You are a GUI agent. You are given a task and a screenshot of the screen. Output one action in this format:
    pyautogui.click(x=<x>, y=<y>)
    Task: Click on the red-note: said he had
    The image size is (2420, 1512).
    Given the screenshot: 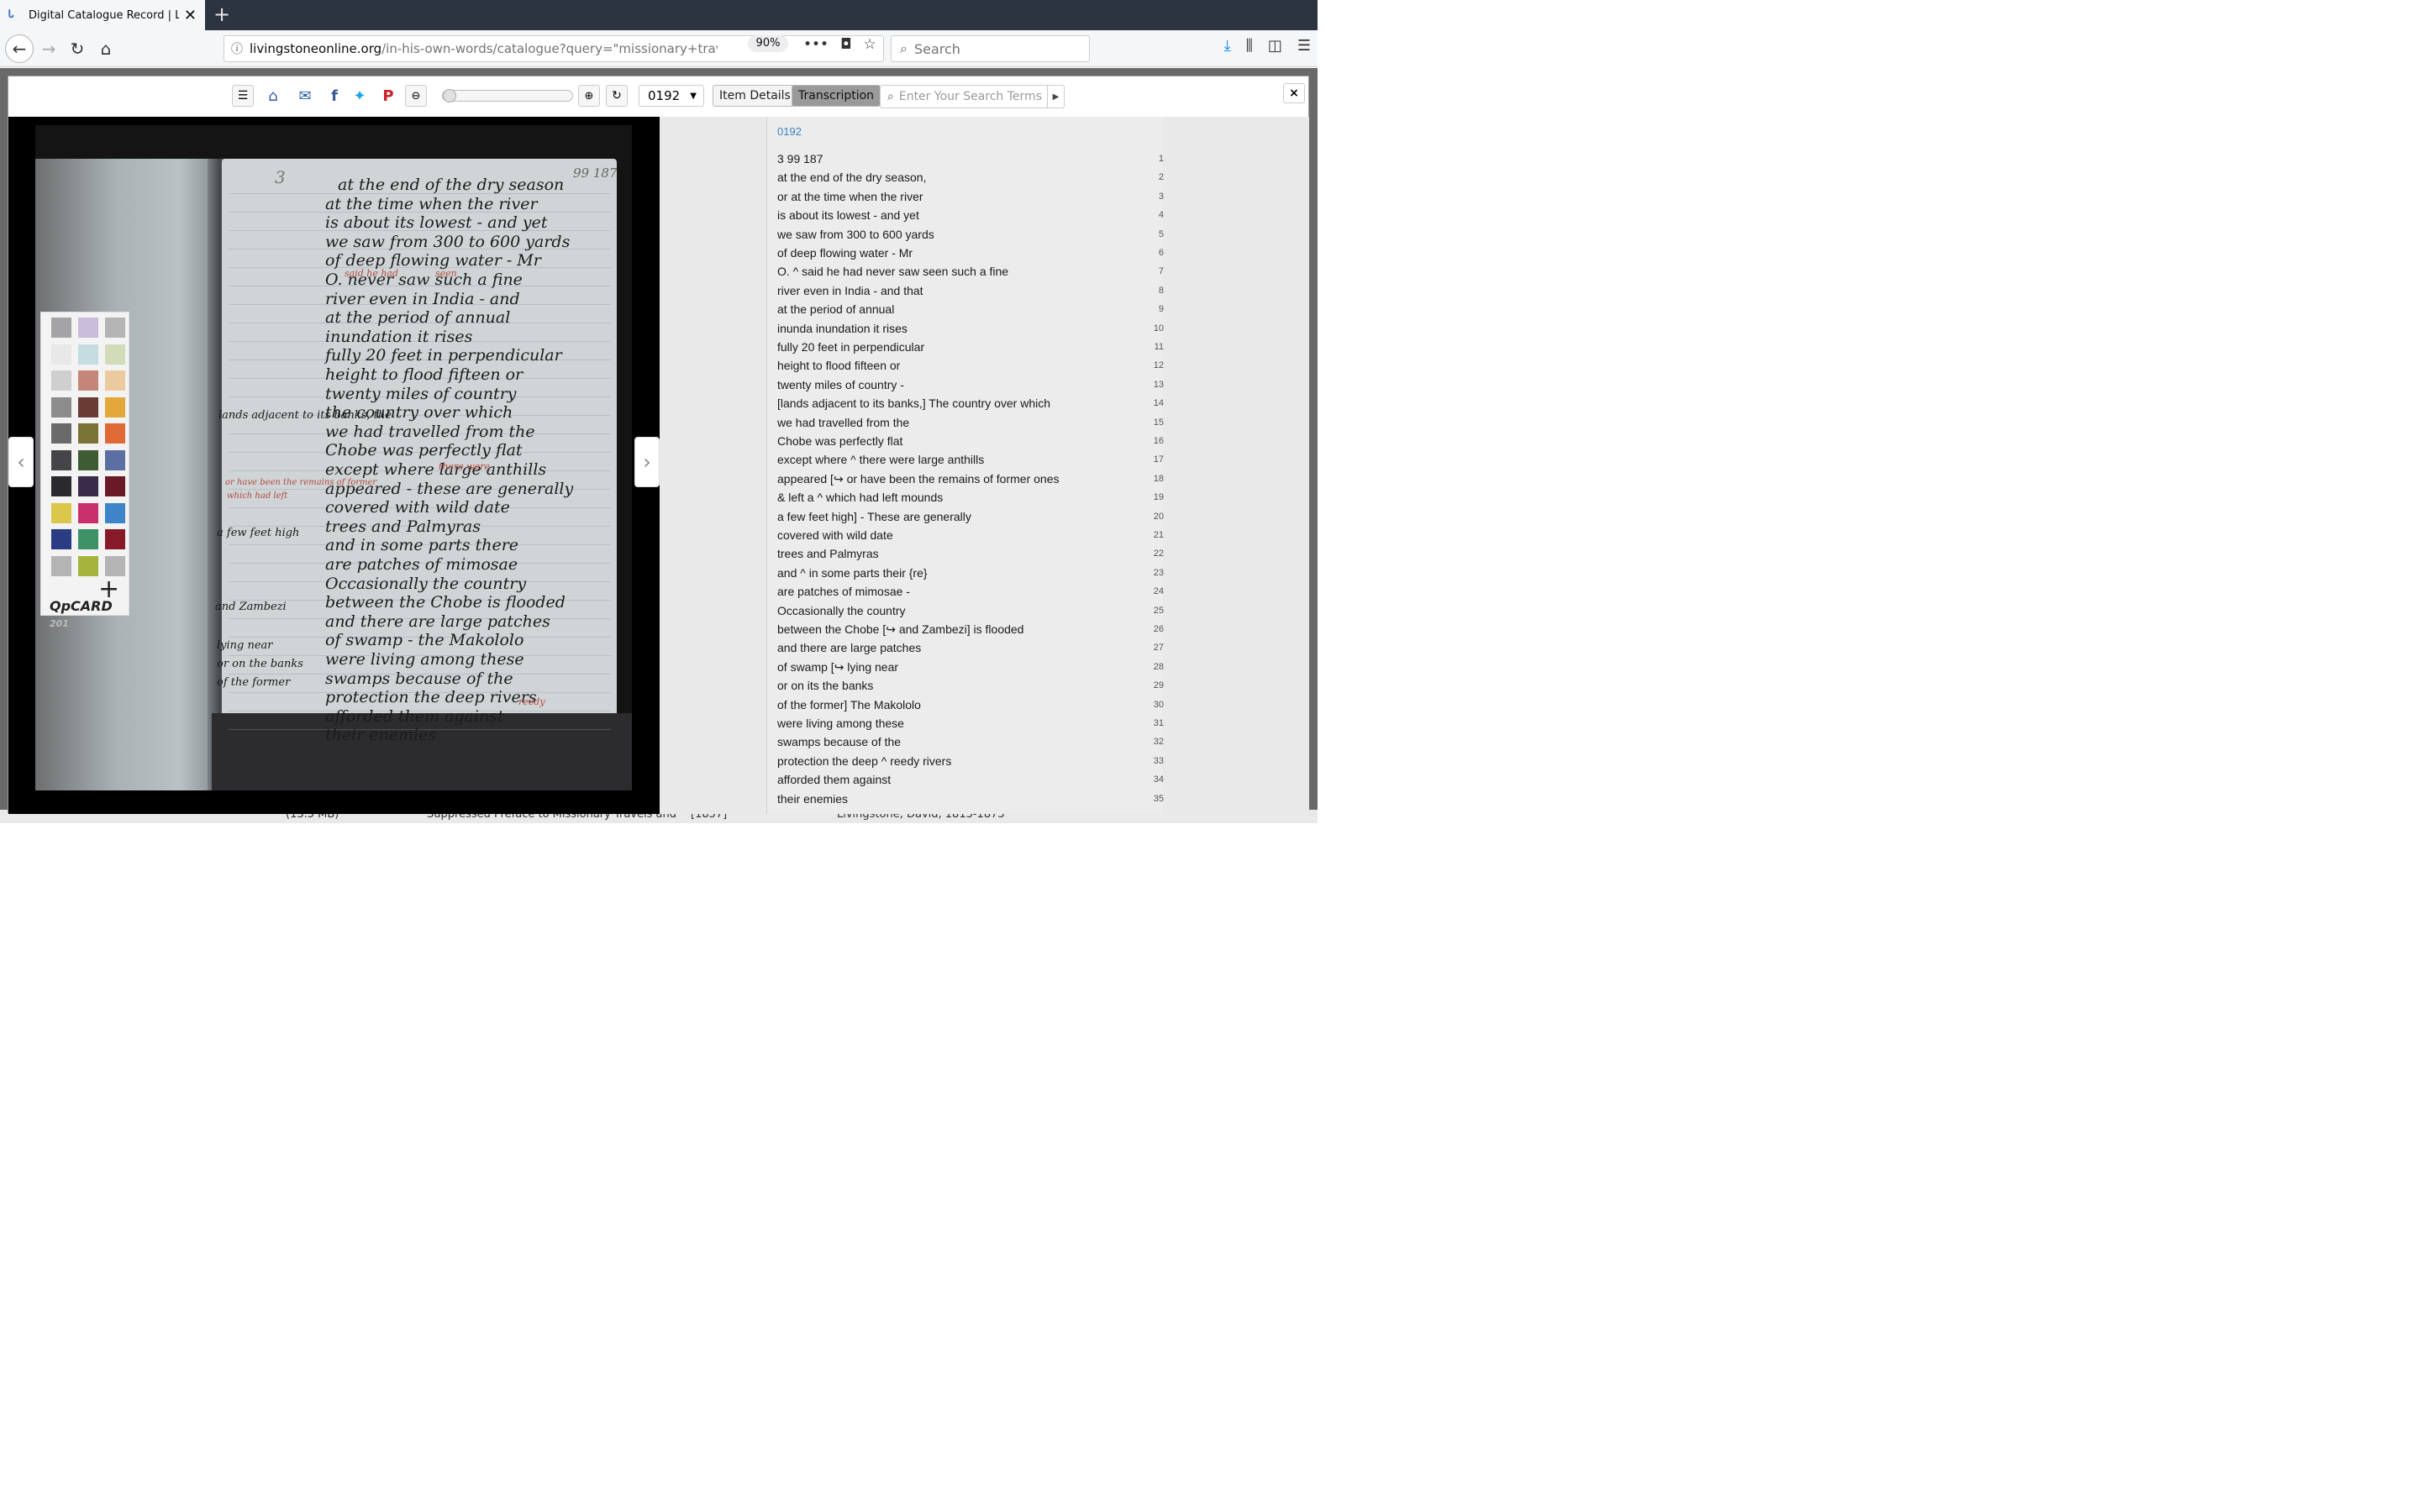 What is the action you would take?
    pyautogui.click(x=372, y=273)
    